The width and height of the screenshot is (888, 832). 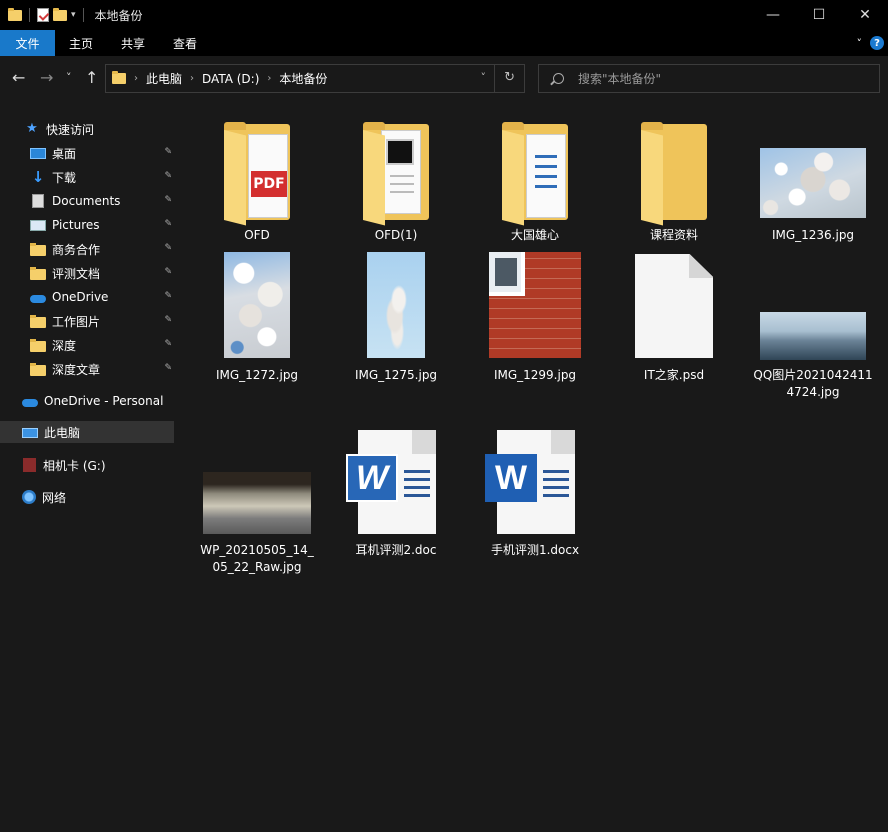 I want to click on sidebar-item-documents: Documents ✎, so click(x=103, y=201).